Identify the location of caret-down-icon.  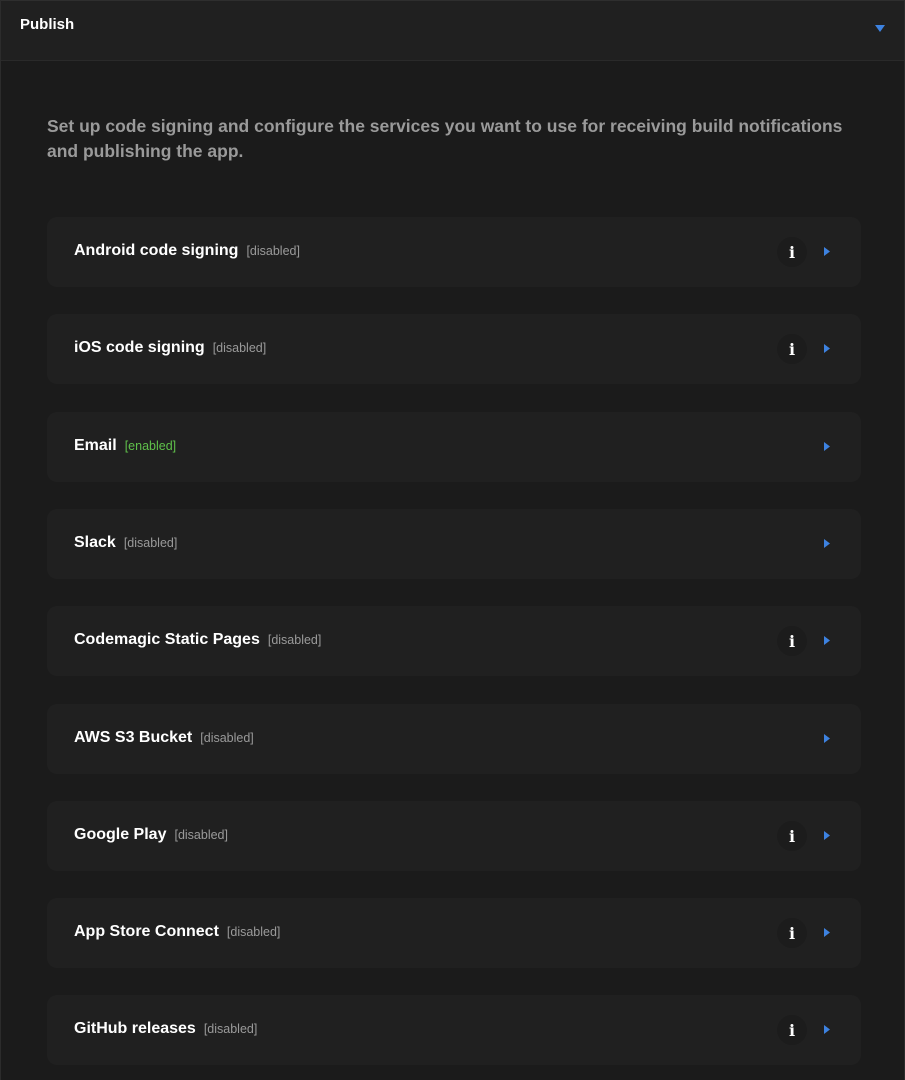
(880, 28).